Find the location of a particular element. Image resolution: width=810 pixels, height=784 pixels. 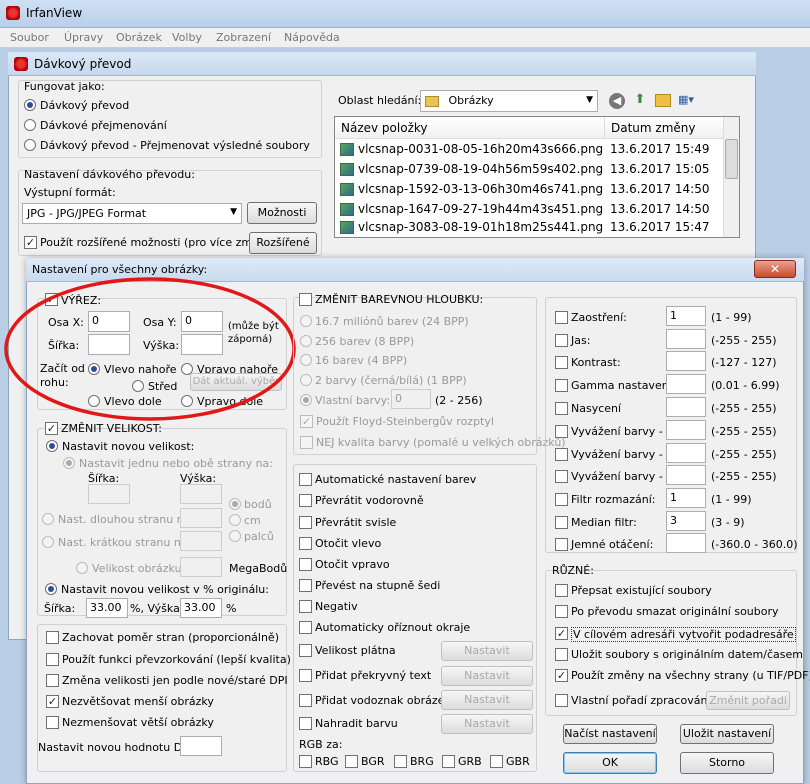

dpi-resize-checkbox is located at coordinates (52, 682).